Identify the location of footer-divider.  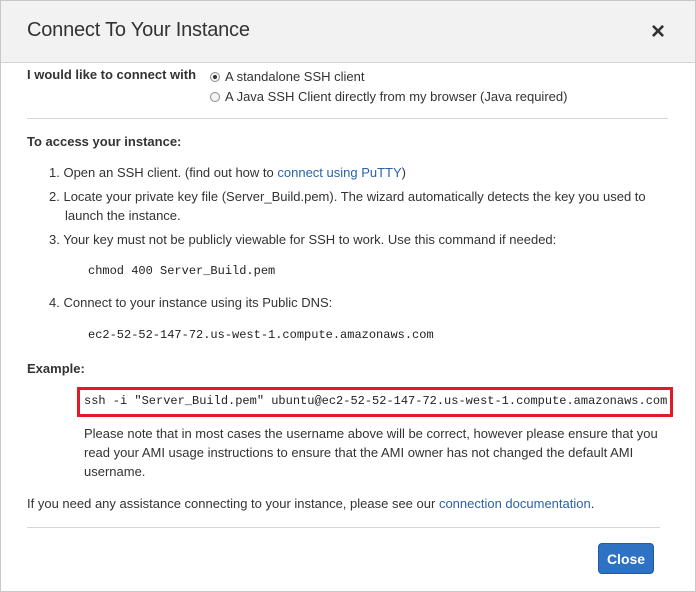
(343, 527).